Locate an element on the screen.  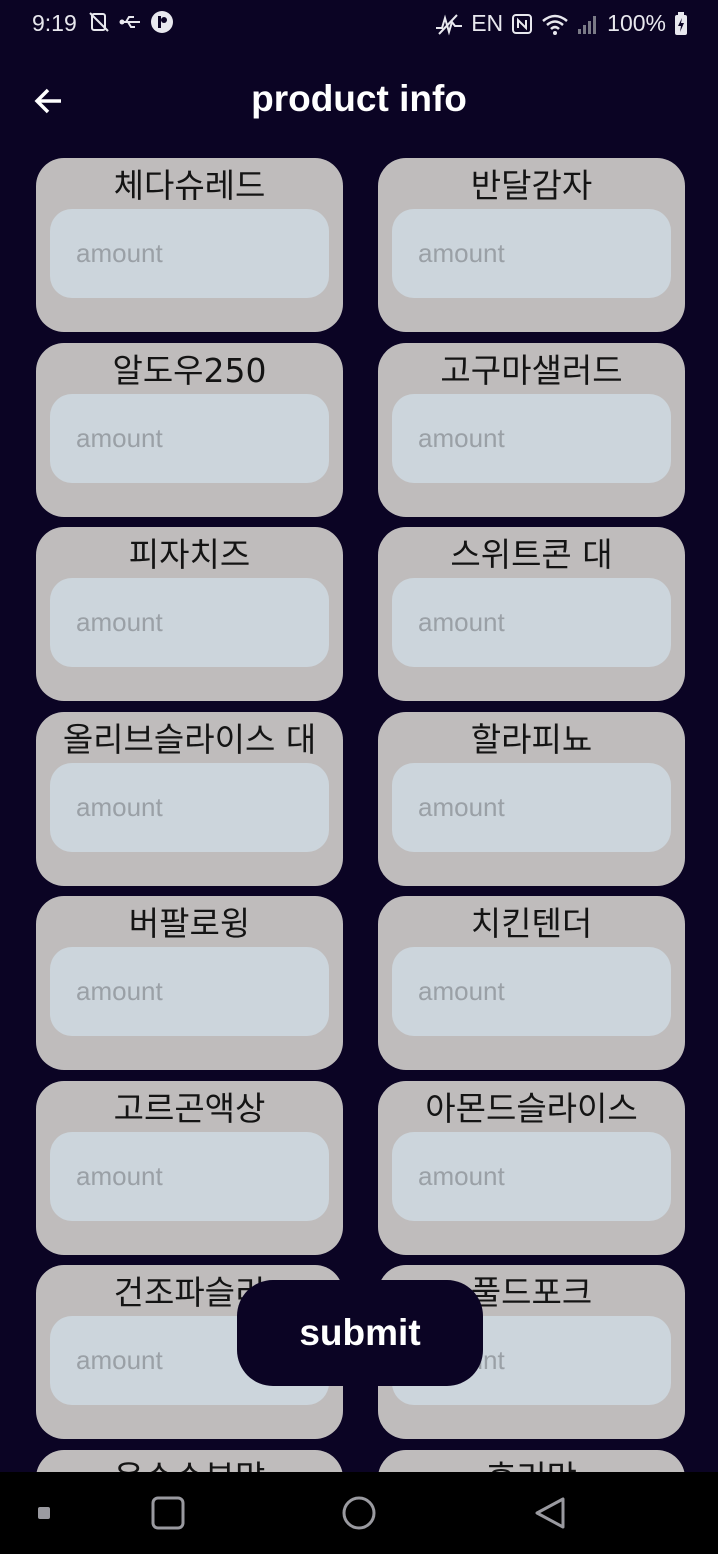
product-name: 할라피뇨 is located at coordinates (531, 739).